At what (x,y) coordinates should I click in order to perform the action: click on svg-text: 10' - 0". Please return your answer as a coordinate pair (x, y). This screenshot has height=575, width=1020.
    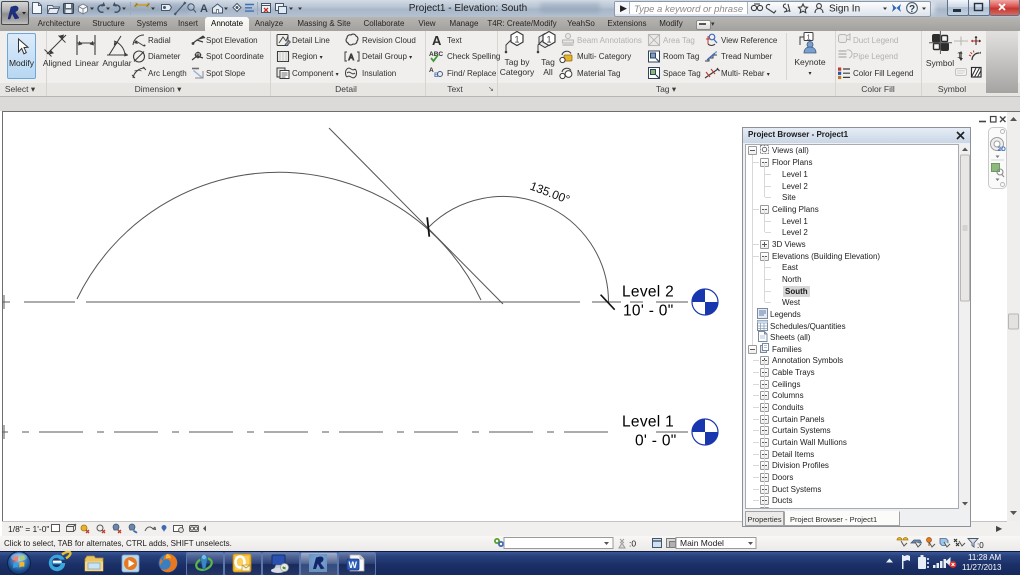
    Looking at the image, I should click on (648, 311).